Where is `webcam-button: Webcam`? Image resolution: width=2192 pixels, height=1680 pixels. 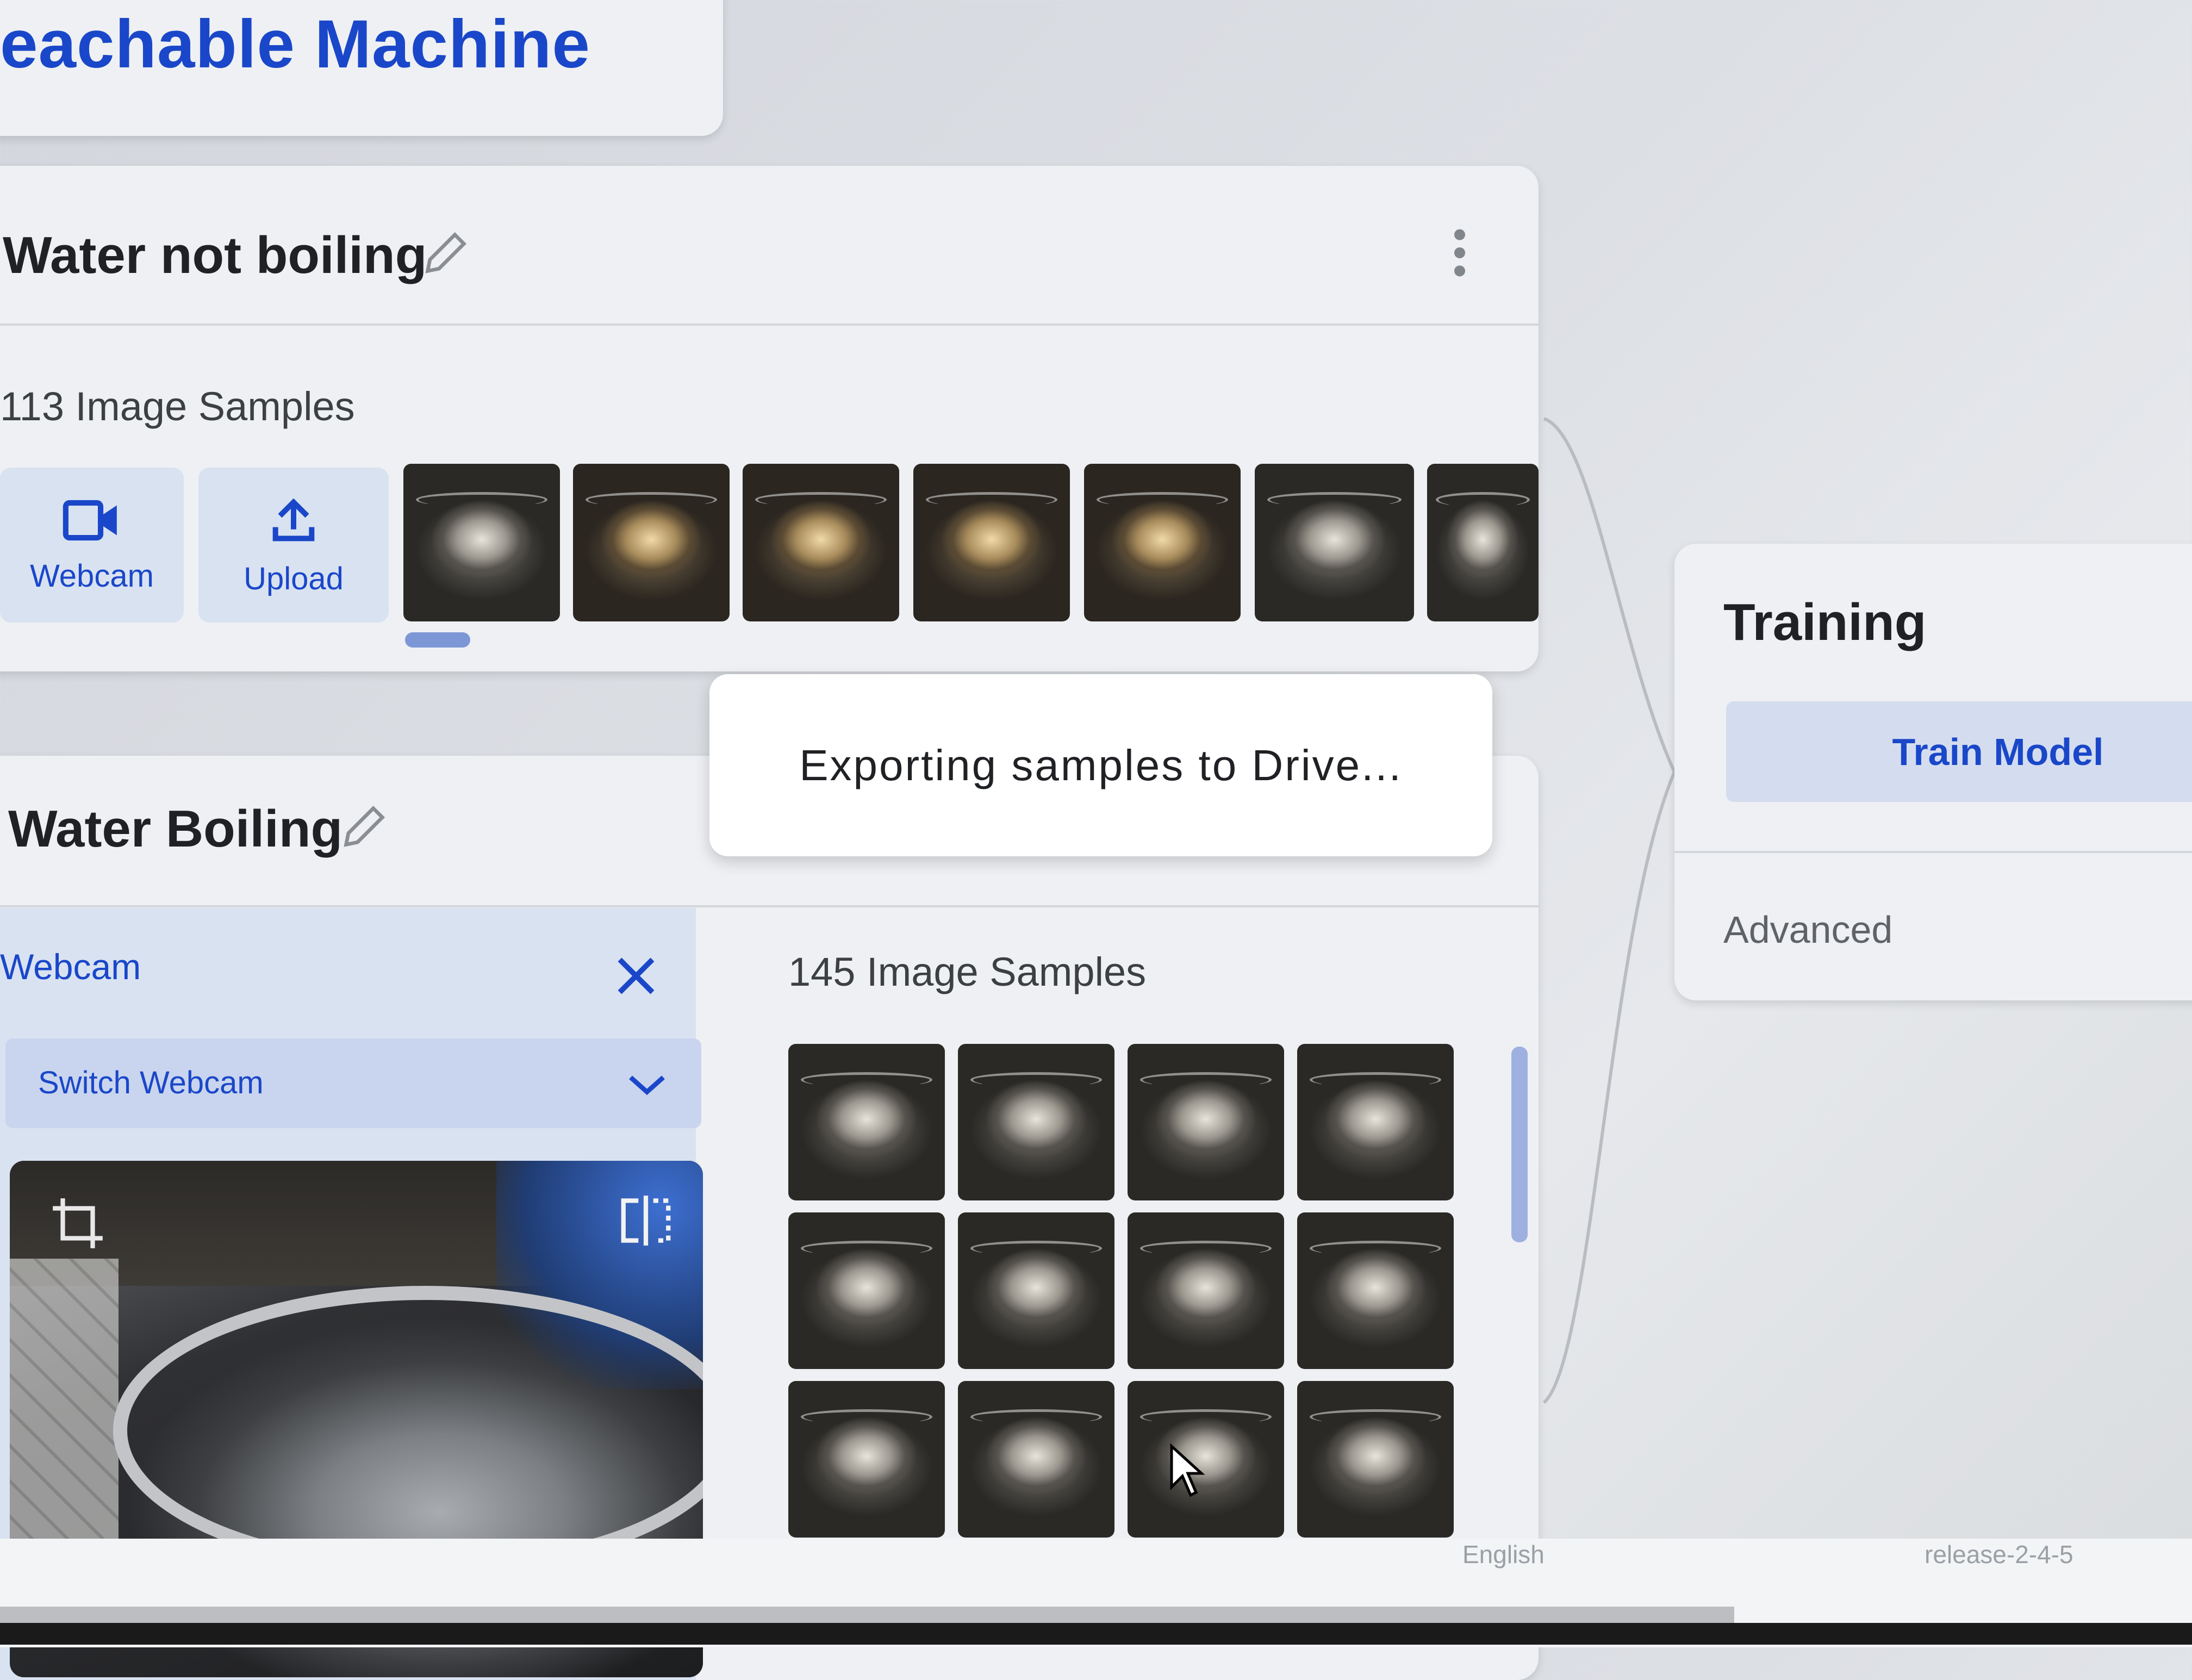
webcam-button: Webcam is located at coordinates (92, 545).